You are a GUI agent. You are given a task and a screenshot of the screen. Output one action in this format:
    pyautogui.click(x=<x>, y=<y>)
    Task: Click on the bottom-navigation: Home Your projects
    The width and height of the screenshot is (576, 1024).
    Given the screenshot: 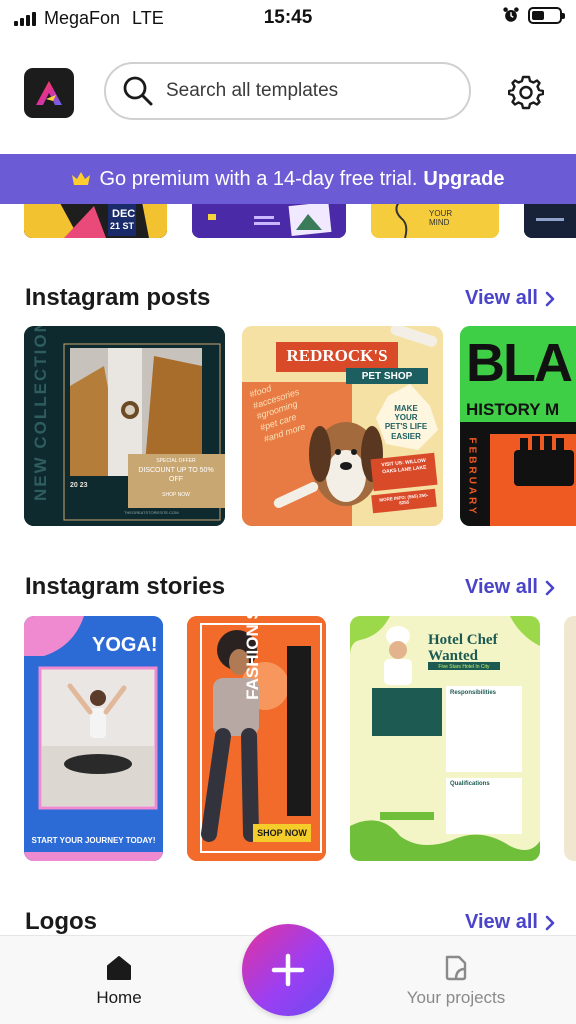 What is the action you would take?
    pyautogui.click(x=288, y=974)
    